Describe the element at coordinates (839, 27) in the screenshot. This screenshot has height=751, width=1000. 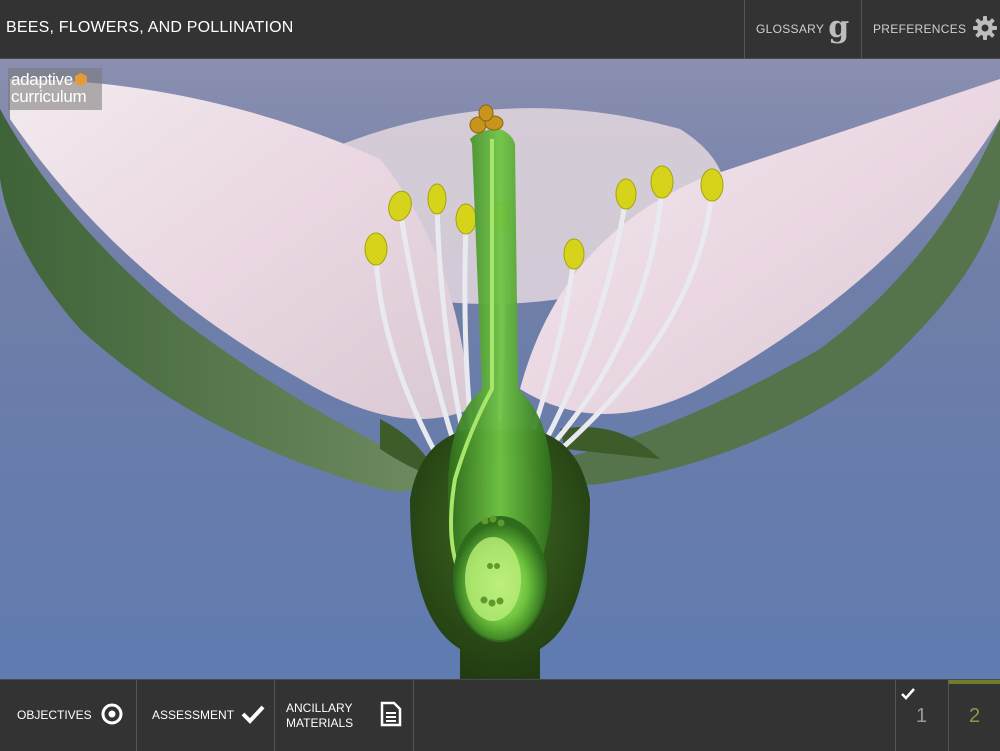
I see `g-icon: g` at that location.